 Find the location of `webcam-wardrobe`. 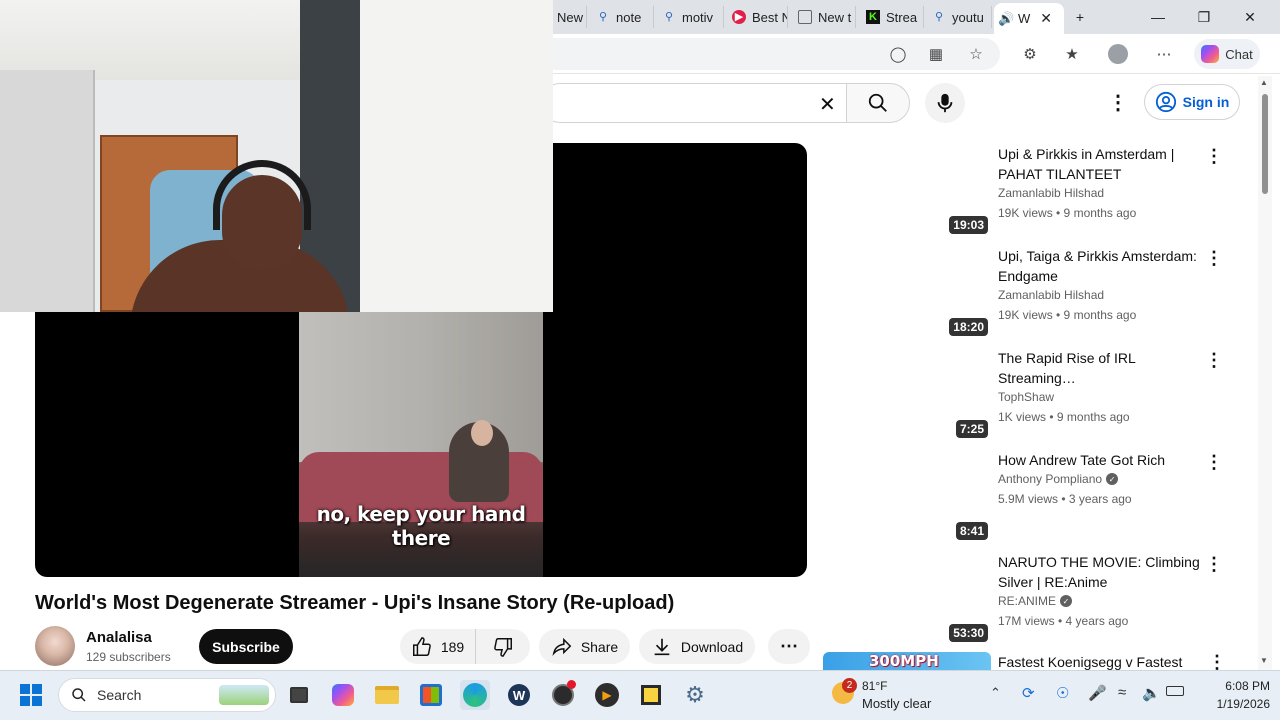

webcam-wardrobe is located at coordinates (47, 191).